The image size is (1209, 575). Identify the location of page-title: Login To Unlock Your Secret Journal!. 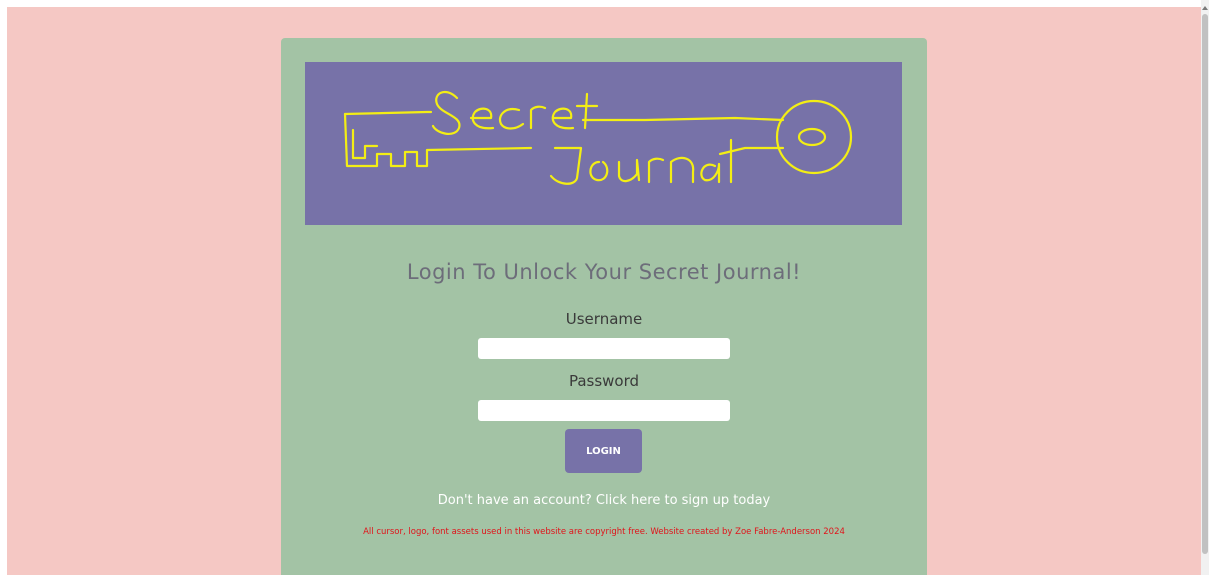
(604, 272).